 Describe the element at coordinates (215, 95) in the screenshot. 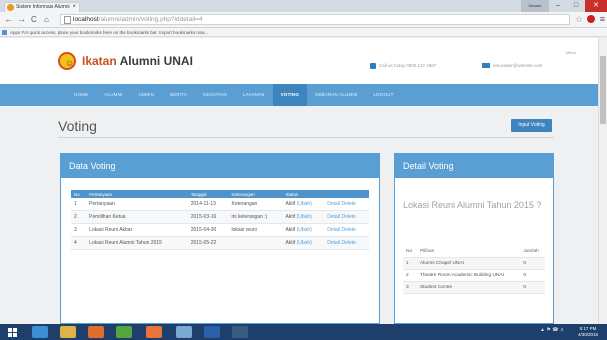

I see `nav-item-kegiatan: KEGIATAN` at that location.